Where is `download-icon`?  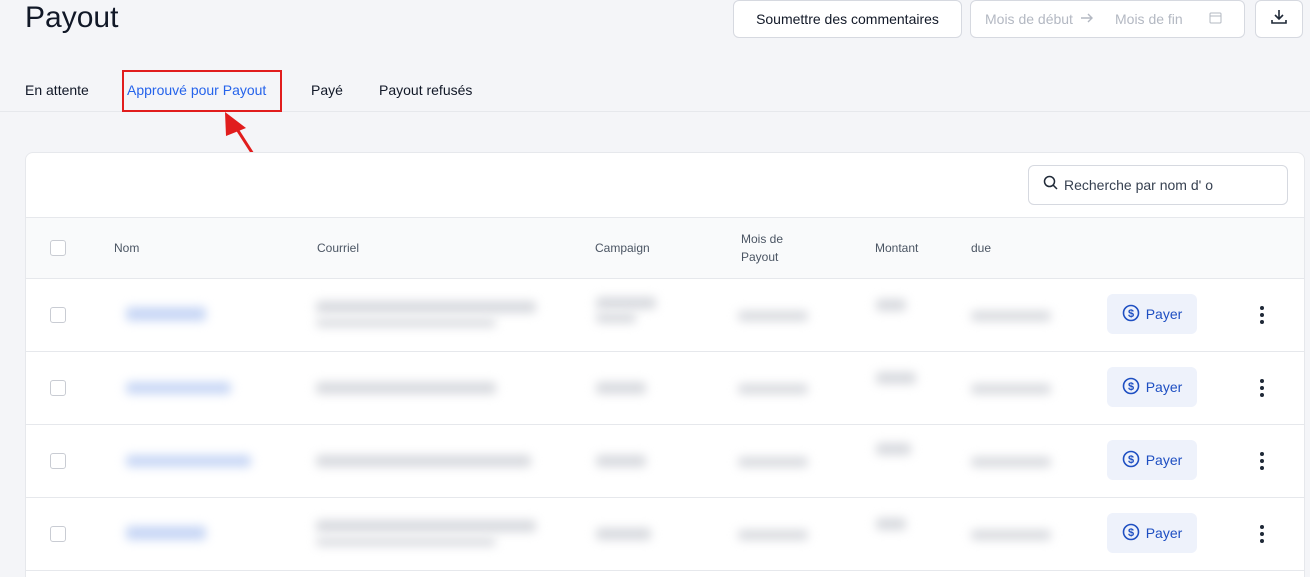
download-icon is located at coordinates (1279, 19).